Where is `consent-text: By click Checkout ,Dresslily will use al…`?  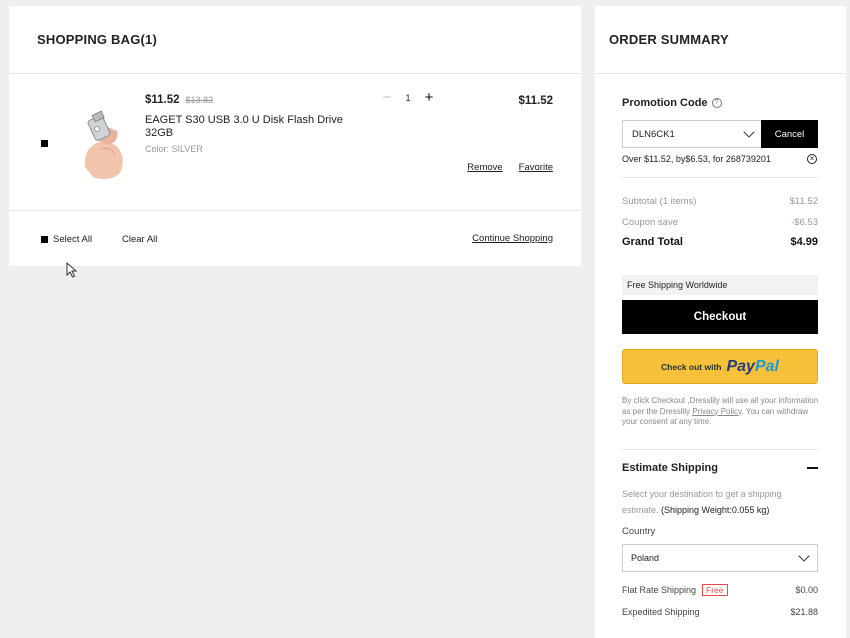
consent-text: By click Checkout ,Dresslily will use al… is located at coordinates (720, 411).